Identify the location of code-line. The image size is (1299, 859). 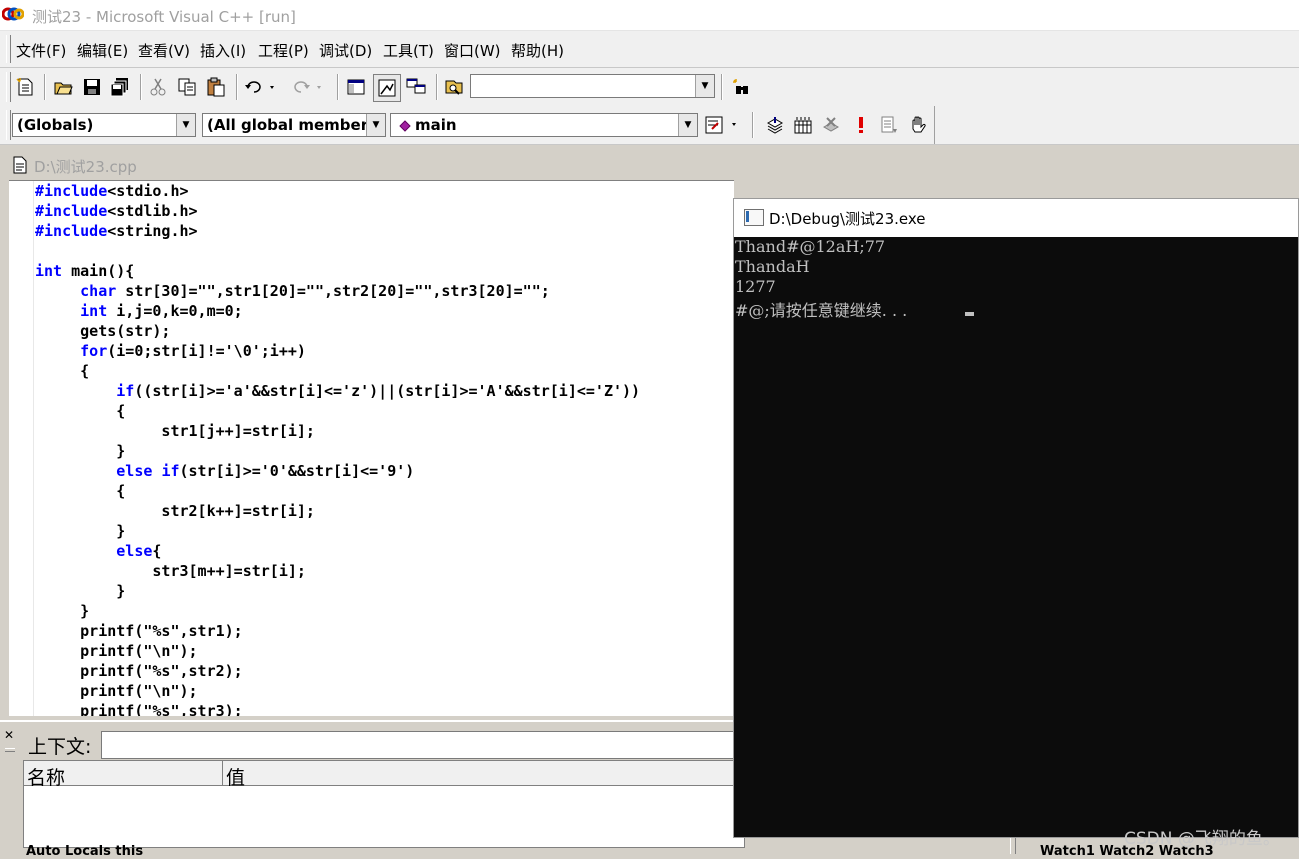
(337, 251).